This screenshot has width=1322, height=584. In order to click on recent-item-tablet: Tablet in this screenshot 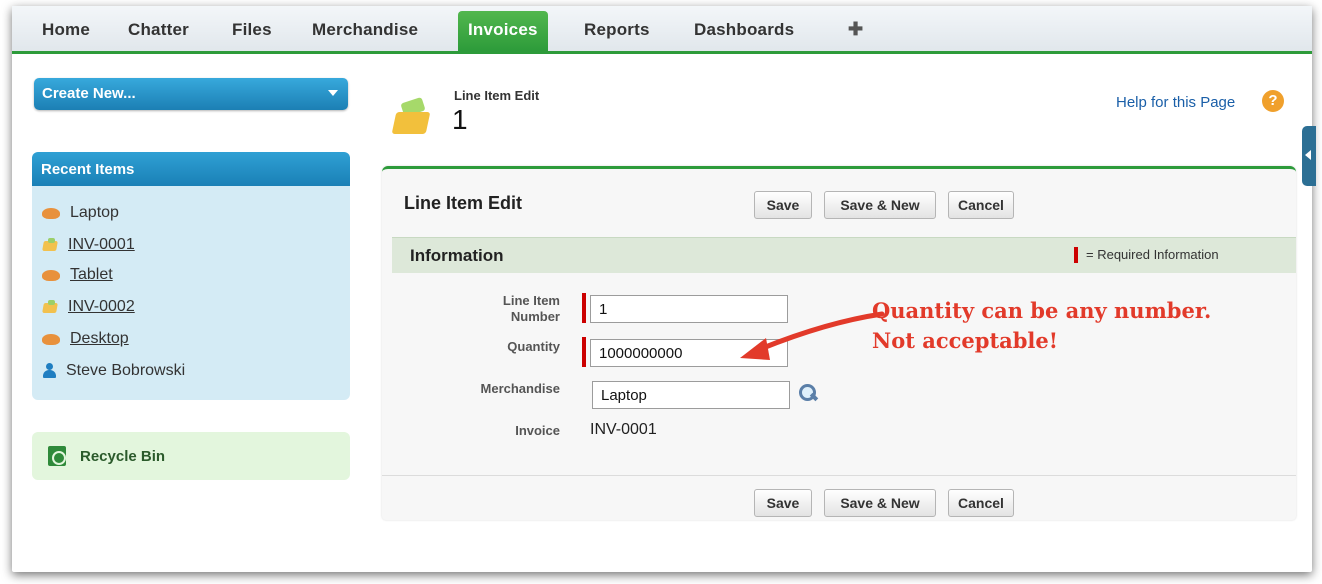, I will do `click(77, 275)`.